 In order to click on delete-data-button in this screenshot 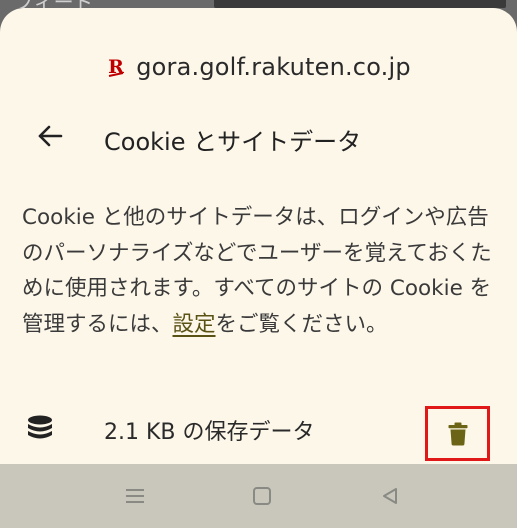, I will do `click(457, 433)`.